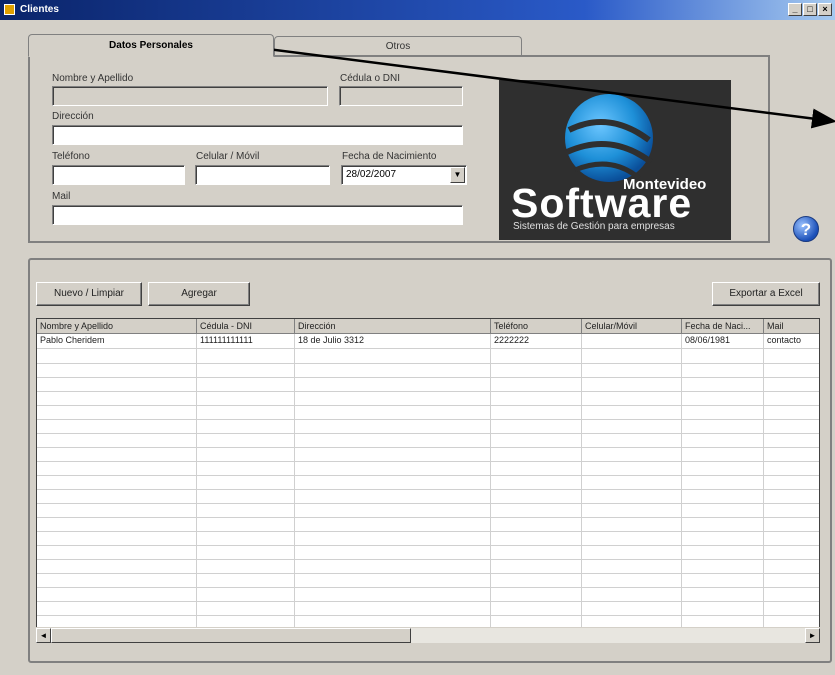 This screenshot has height=675, width=835. Describe the element at coordinates (246, 326) in the screenshot. I see `column-header: Cédula - DNI` at that location.